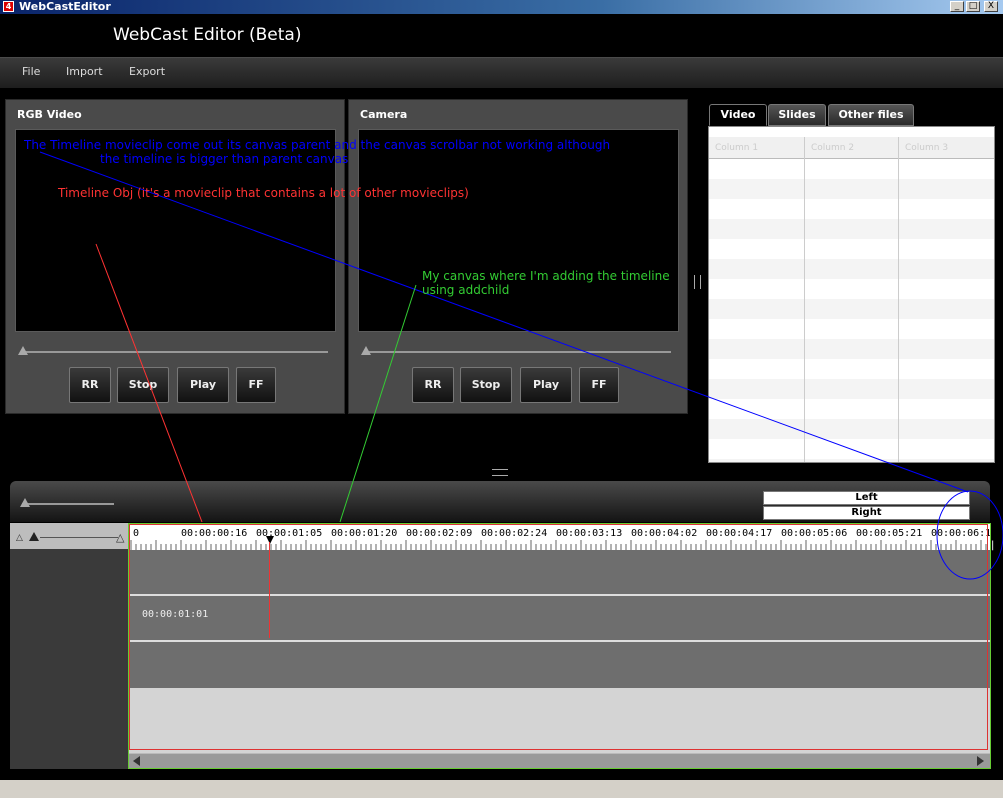 Image resolution: width=1003 pixels, height=798 pixels. Describe the element at coordinates (270, 540) in the screenshot. I see `playhead-marker` at that location.